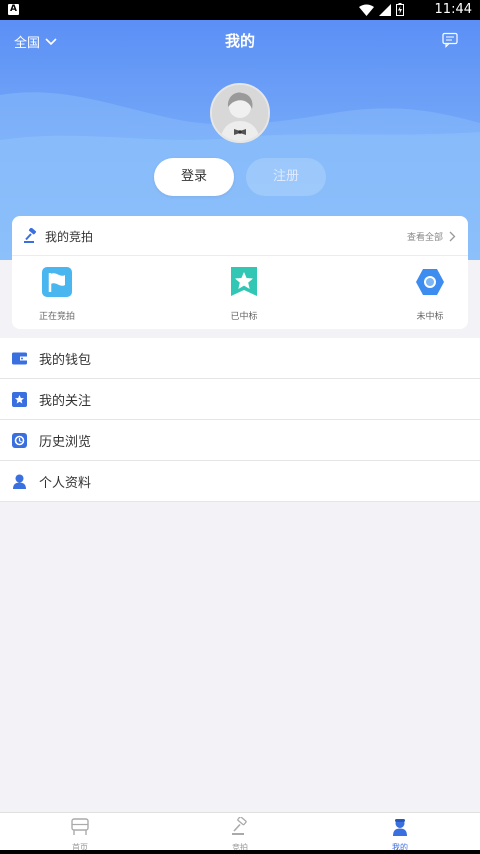 This screenshot has height=854, width=480. What do you see at coordinates (400, 827) in the screenshot?
I see `profile-icon` at bounding box center [400, 827].